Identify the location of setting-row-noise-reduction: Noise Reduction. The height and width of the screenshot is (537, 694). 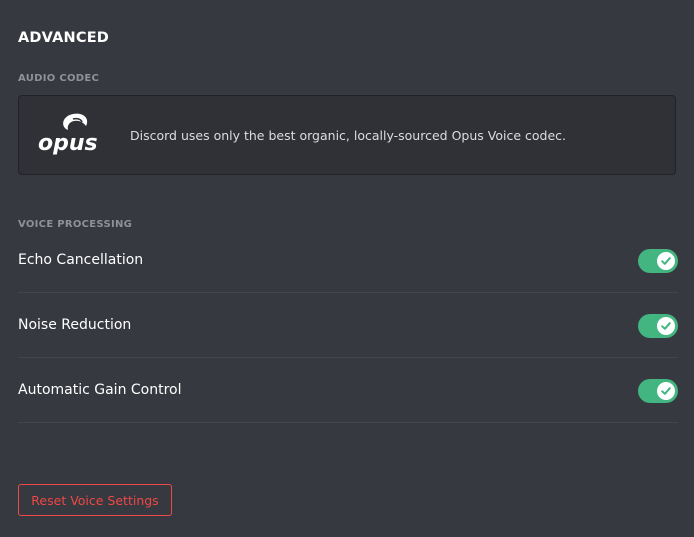
(348, 326).